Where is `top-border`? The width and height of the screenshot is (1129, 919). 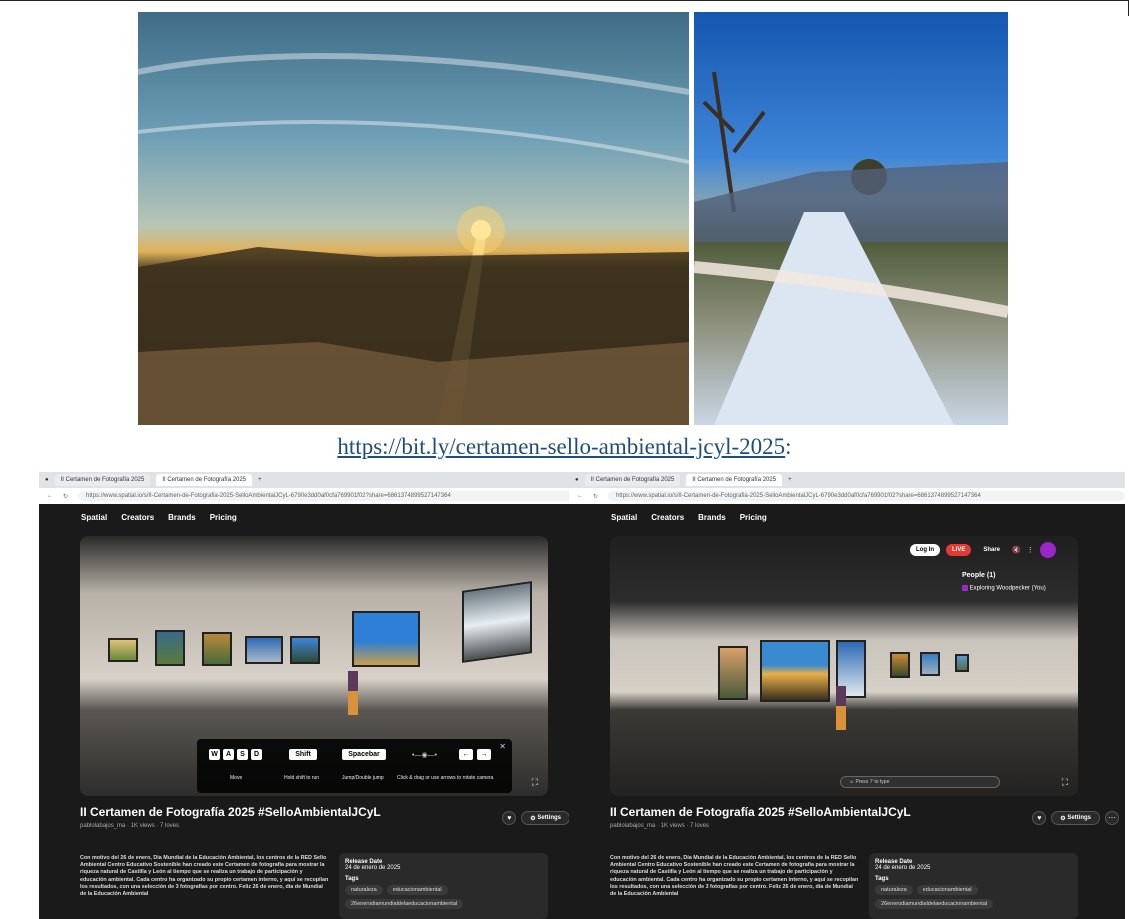
top-border is located at coordinates (564, 0).